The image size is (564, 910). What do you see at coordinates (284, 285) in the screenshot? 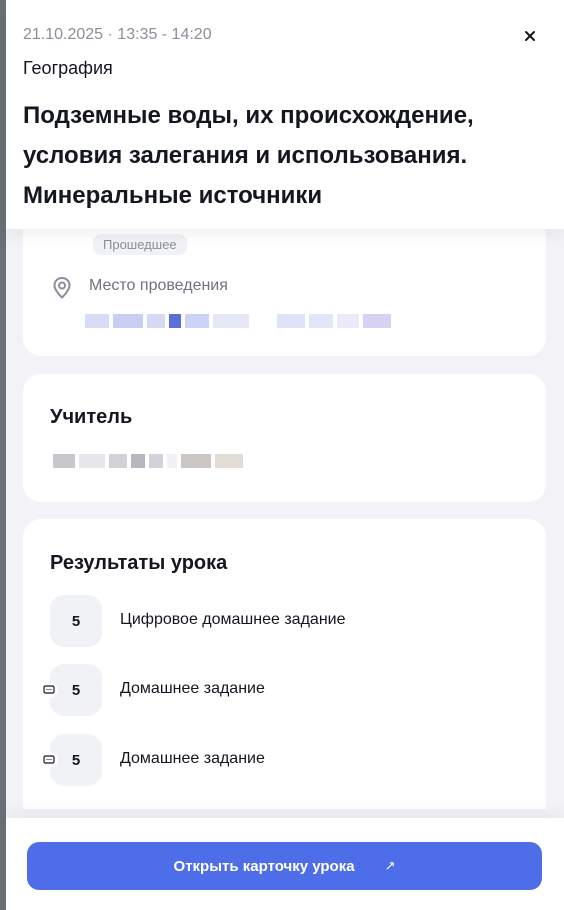
I see `place-card: Прошедшее Место проведения` at bounding box center [284, 285].